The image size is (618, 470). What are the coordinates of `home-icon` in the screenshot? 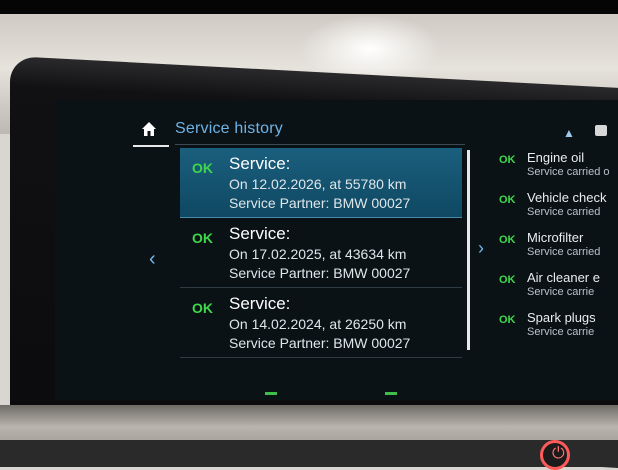 It's located at (149, 129).